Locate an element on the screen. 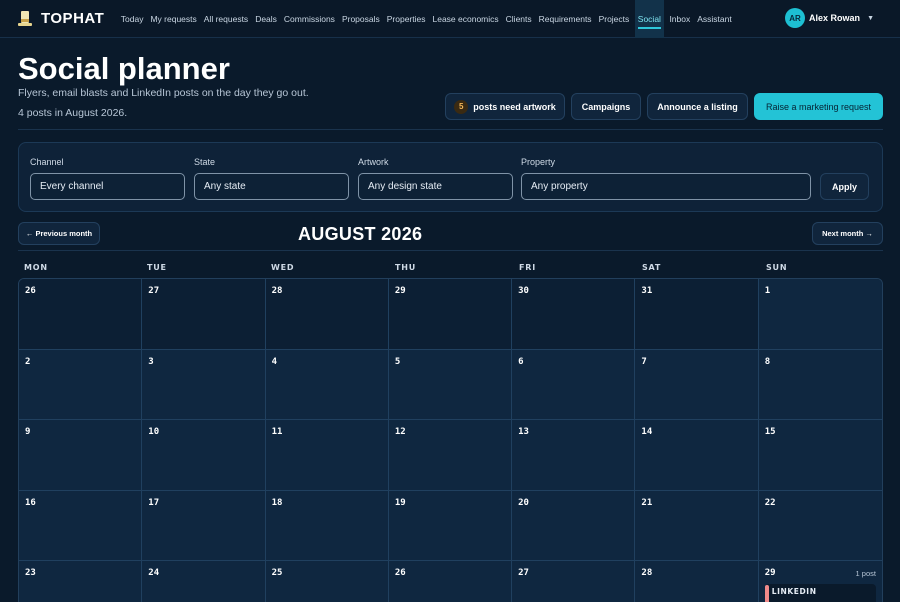 The height and width of the screenshot is (602, 900). calendar-day-cell: 21 is located at coordinates (697, 525).